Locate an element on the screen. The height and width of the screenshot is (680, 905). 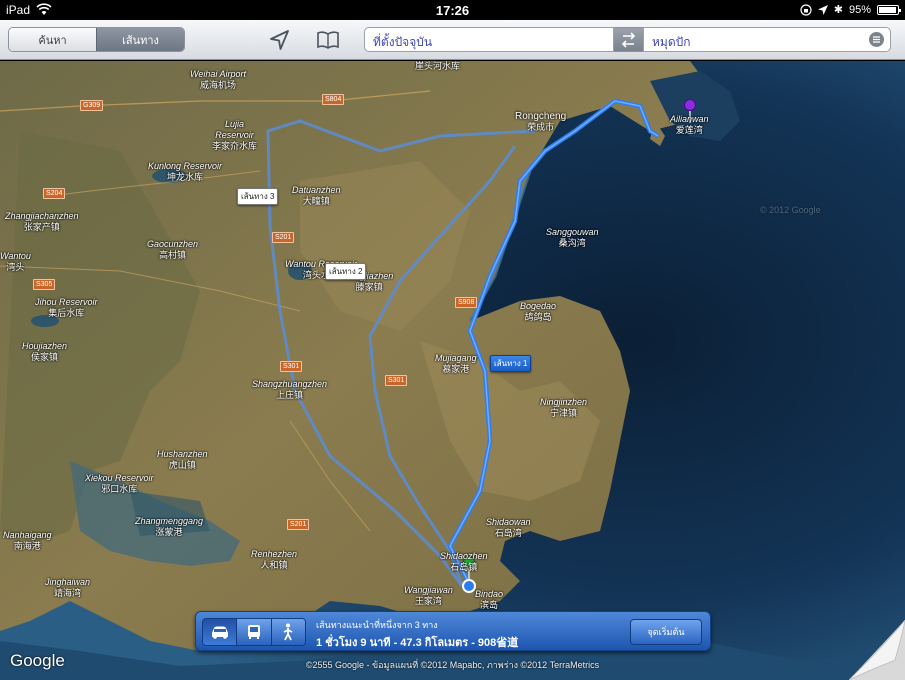
place-label: Ailianwan 爱莲湾 is located at coordinates (689, 124).